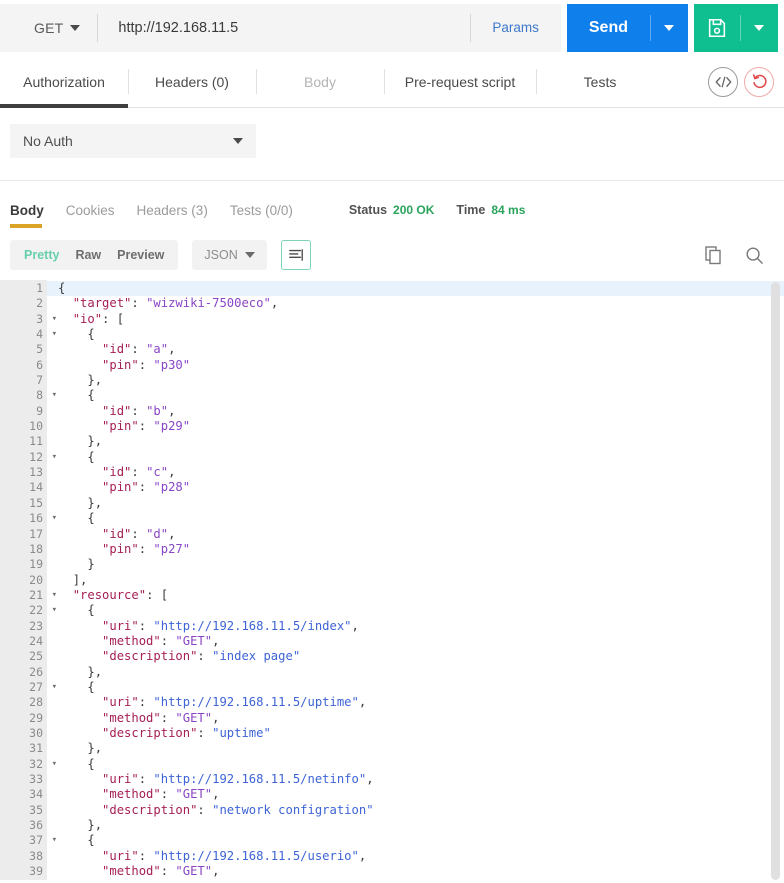 The width and height of the screenshot is (784, 883). What do you see at coordinates (775, 581) in the screenshot?
I see `vertical-scrollbar` at bounding box center [775, 581].